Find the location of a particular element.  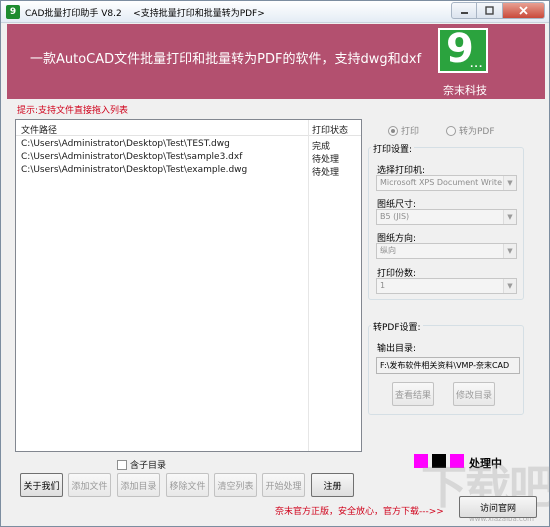

about-button: 关于我们 is located at coordinates (41, 485).